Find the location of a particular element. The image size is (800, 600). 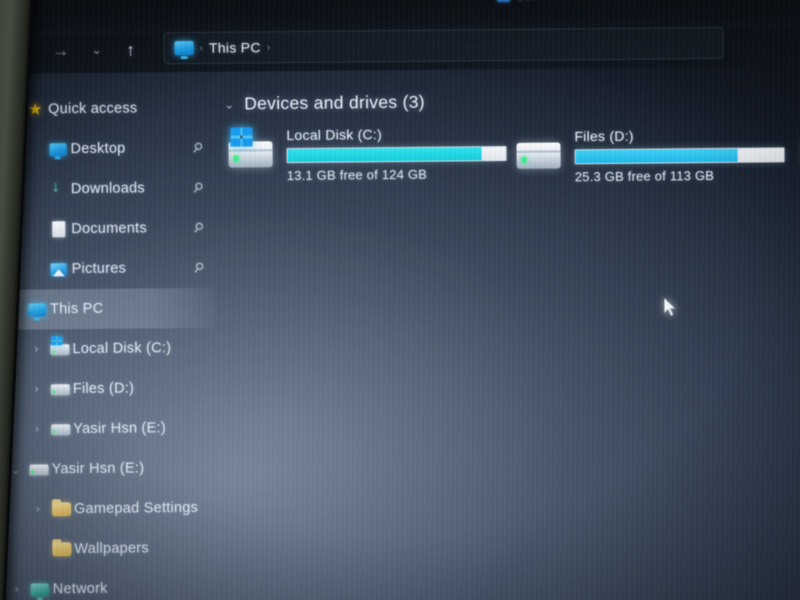

capacity-bar-c is located at coordinates (396, 154).